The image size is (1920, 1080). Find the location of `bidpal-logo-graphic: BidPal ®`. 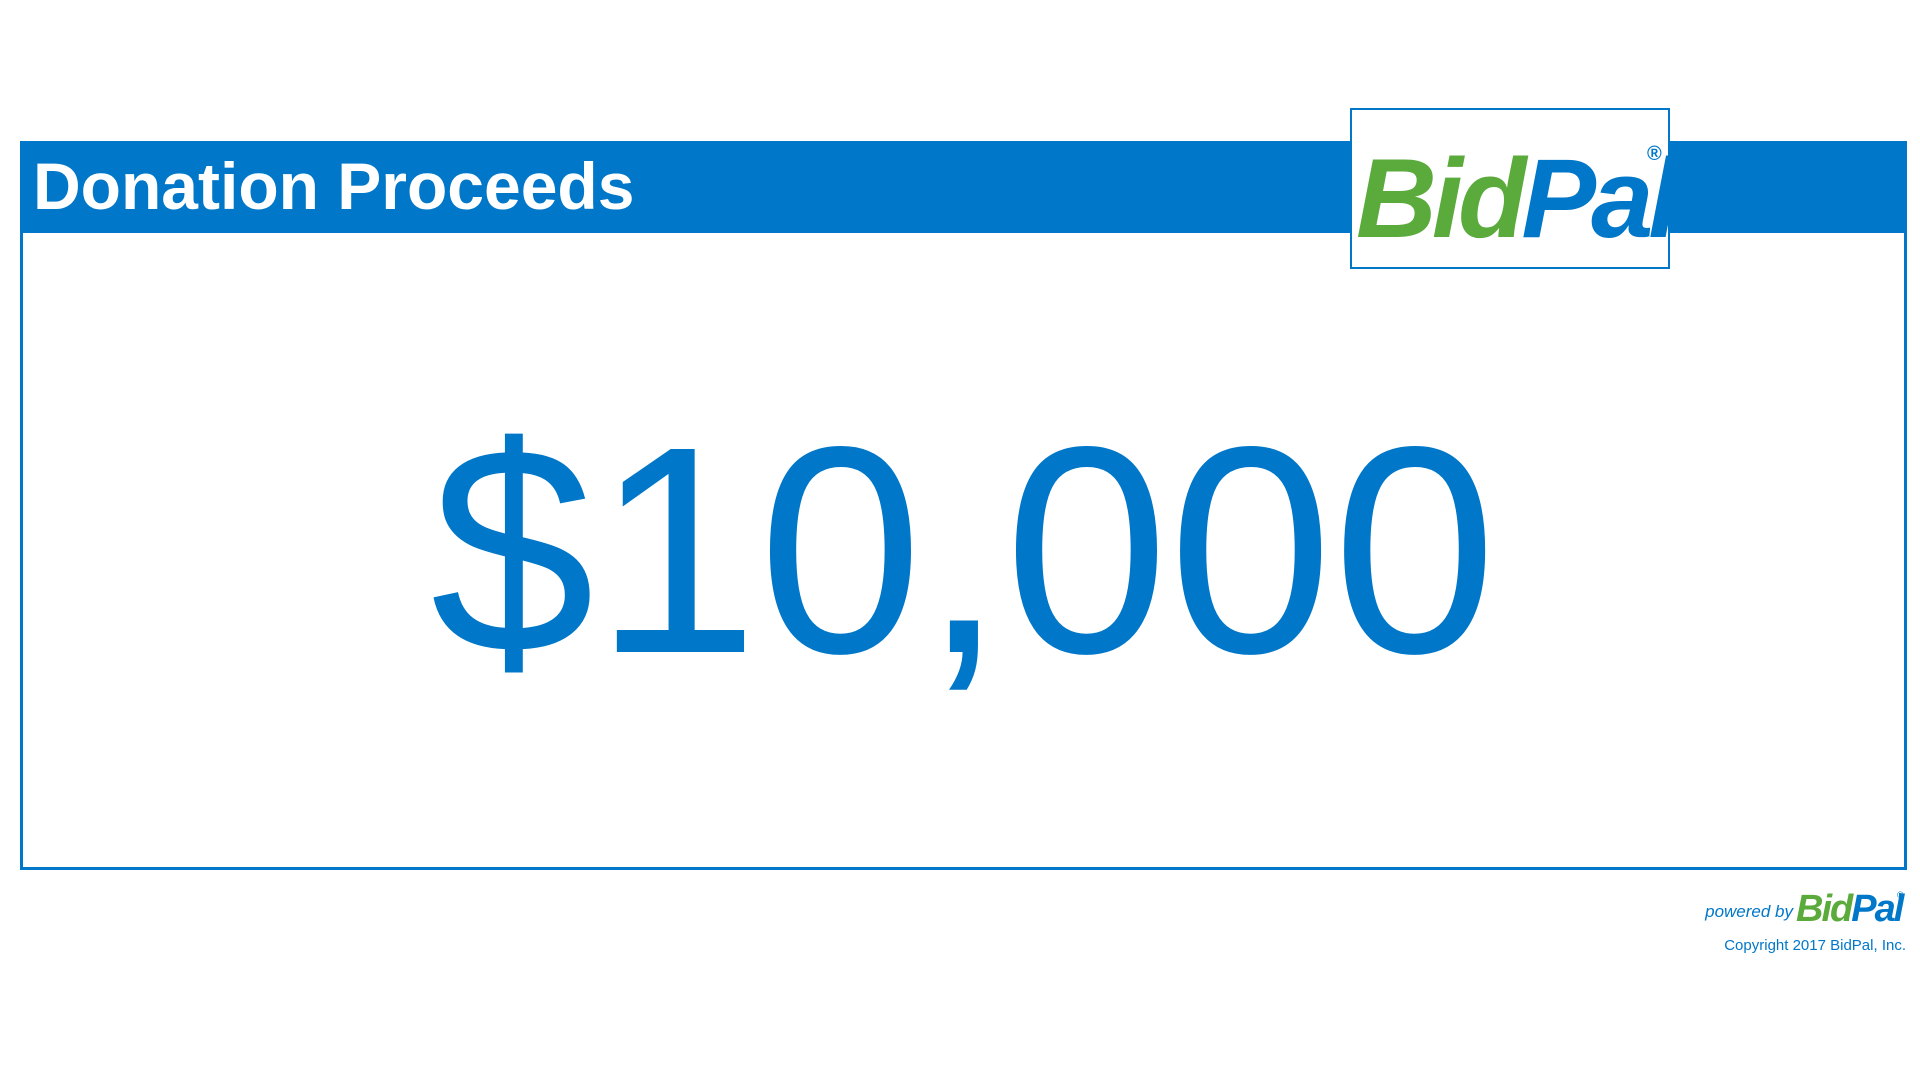

bidpal-logo-graphic: BidPal ® is located at coordinates (1512, 198).